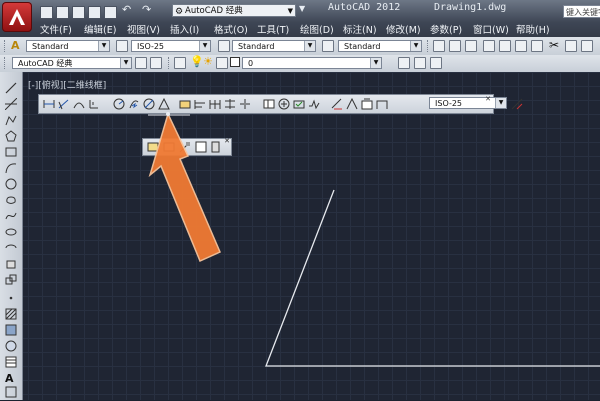 Image resolution: width=600 pixels, height=401 pixels. Describe the element at coordinates (245, 104) in the screenshot. I see `dim-break-icon` at that location.